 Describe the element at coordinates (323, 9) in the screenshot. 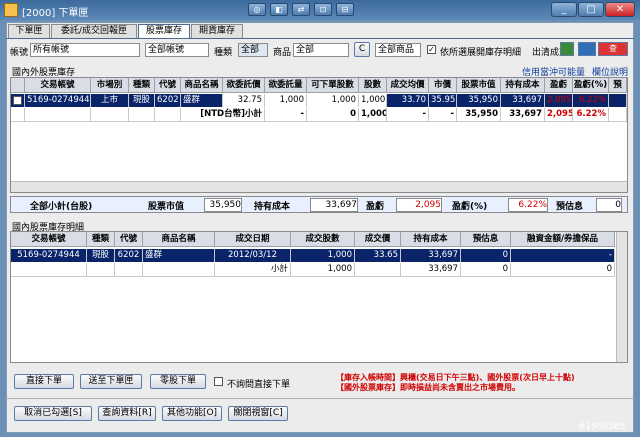

I see `toolbar-button-4: ⊡` at that location.